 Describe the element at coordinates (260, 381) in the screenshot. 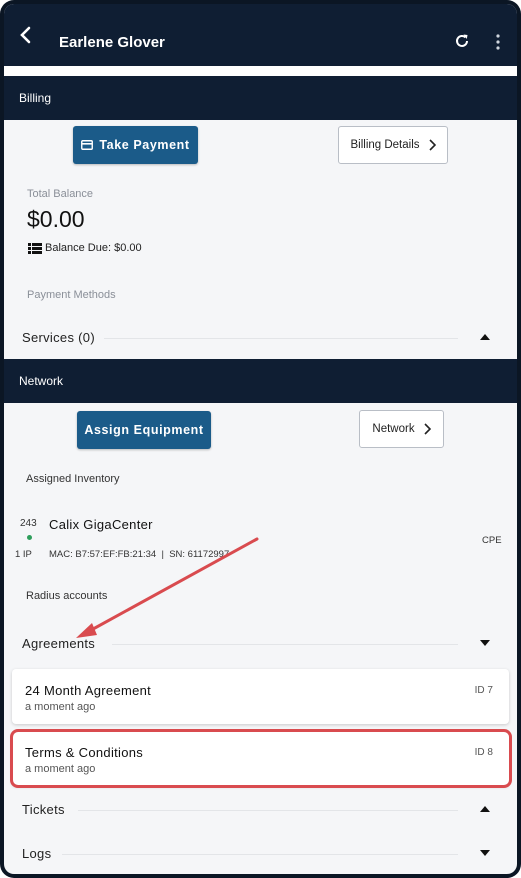

I see `network-section-header: Network` at that location.